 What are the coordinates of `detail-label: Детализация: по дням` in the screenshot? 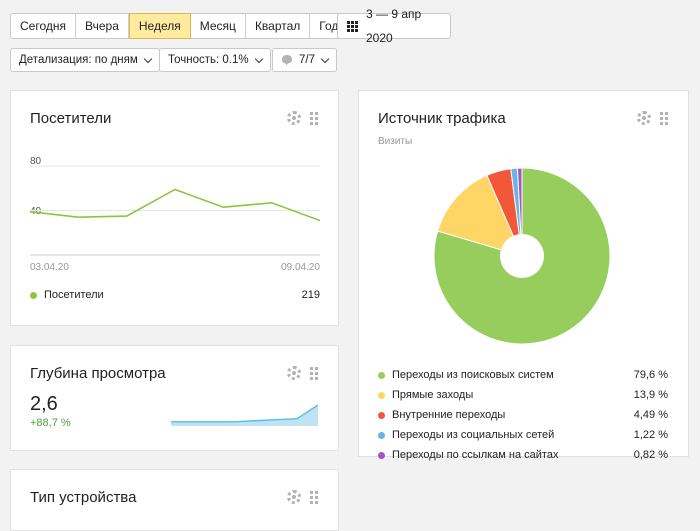 It's located at (78, 60).